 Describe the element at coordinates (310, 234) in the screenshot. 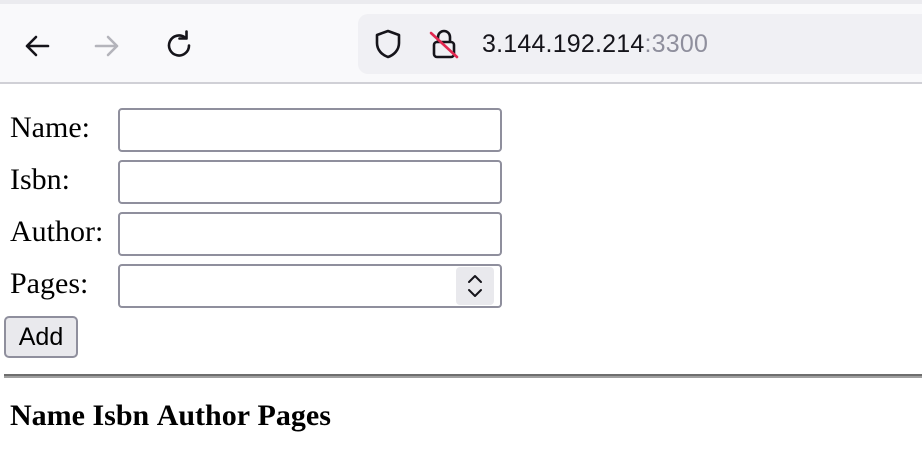

I see `author-input` at that location.